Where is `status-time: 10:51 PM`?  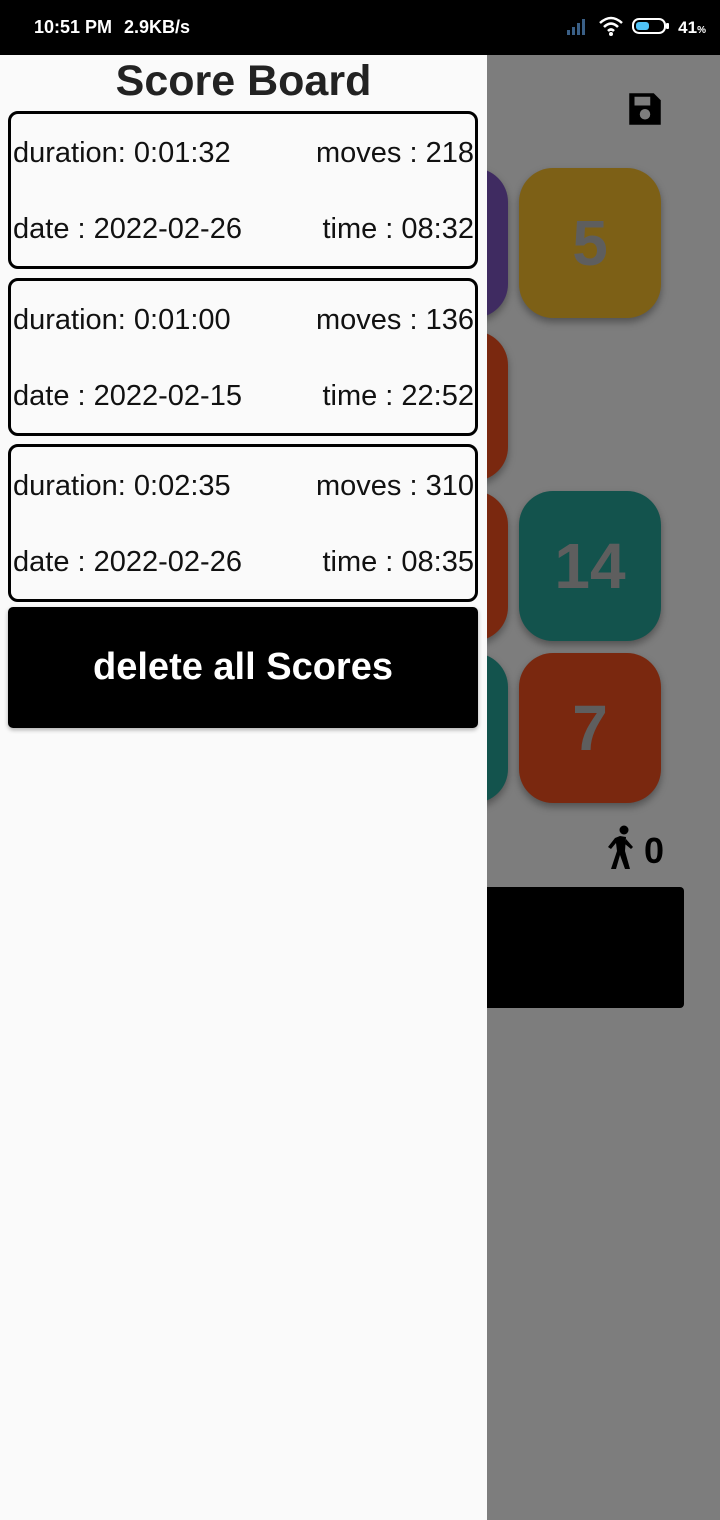
status-time: 10:51 PM is located at coordinates (73, 27).